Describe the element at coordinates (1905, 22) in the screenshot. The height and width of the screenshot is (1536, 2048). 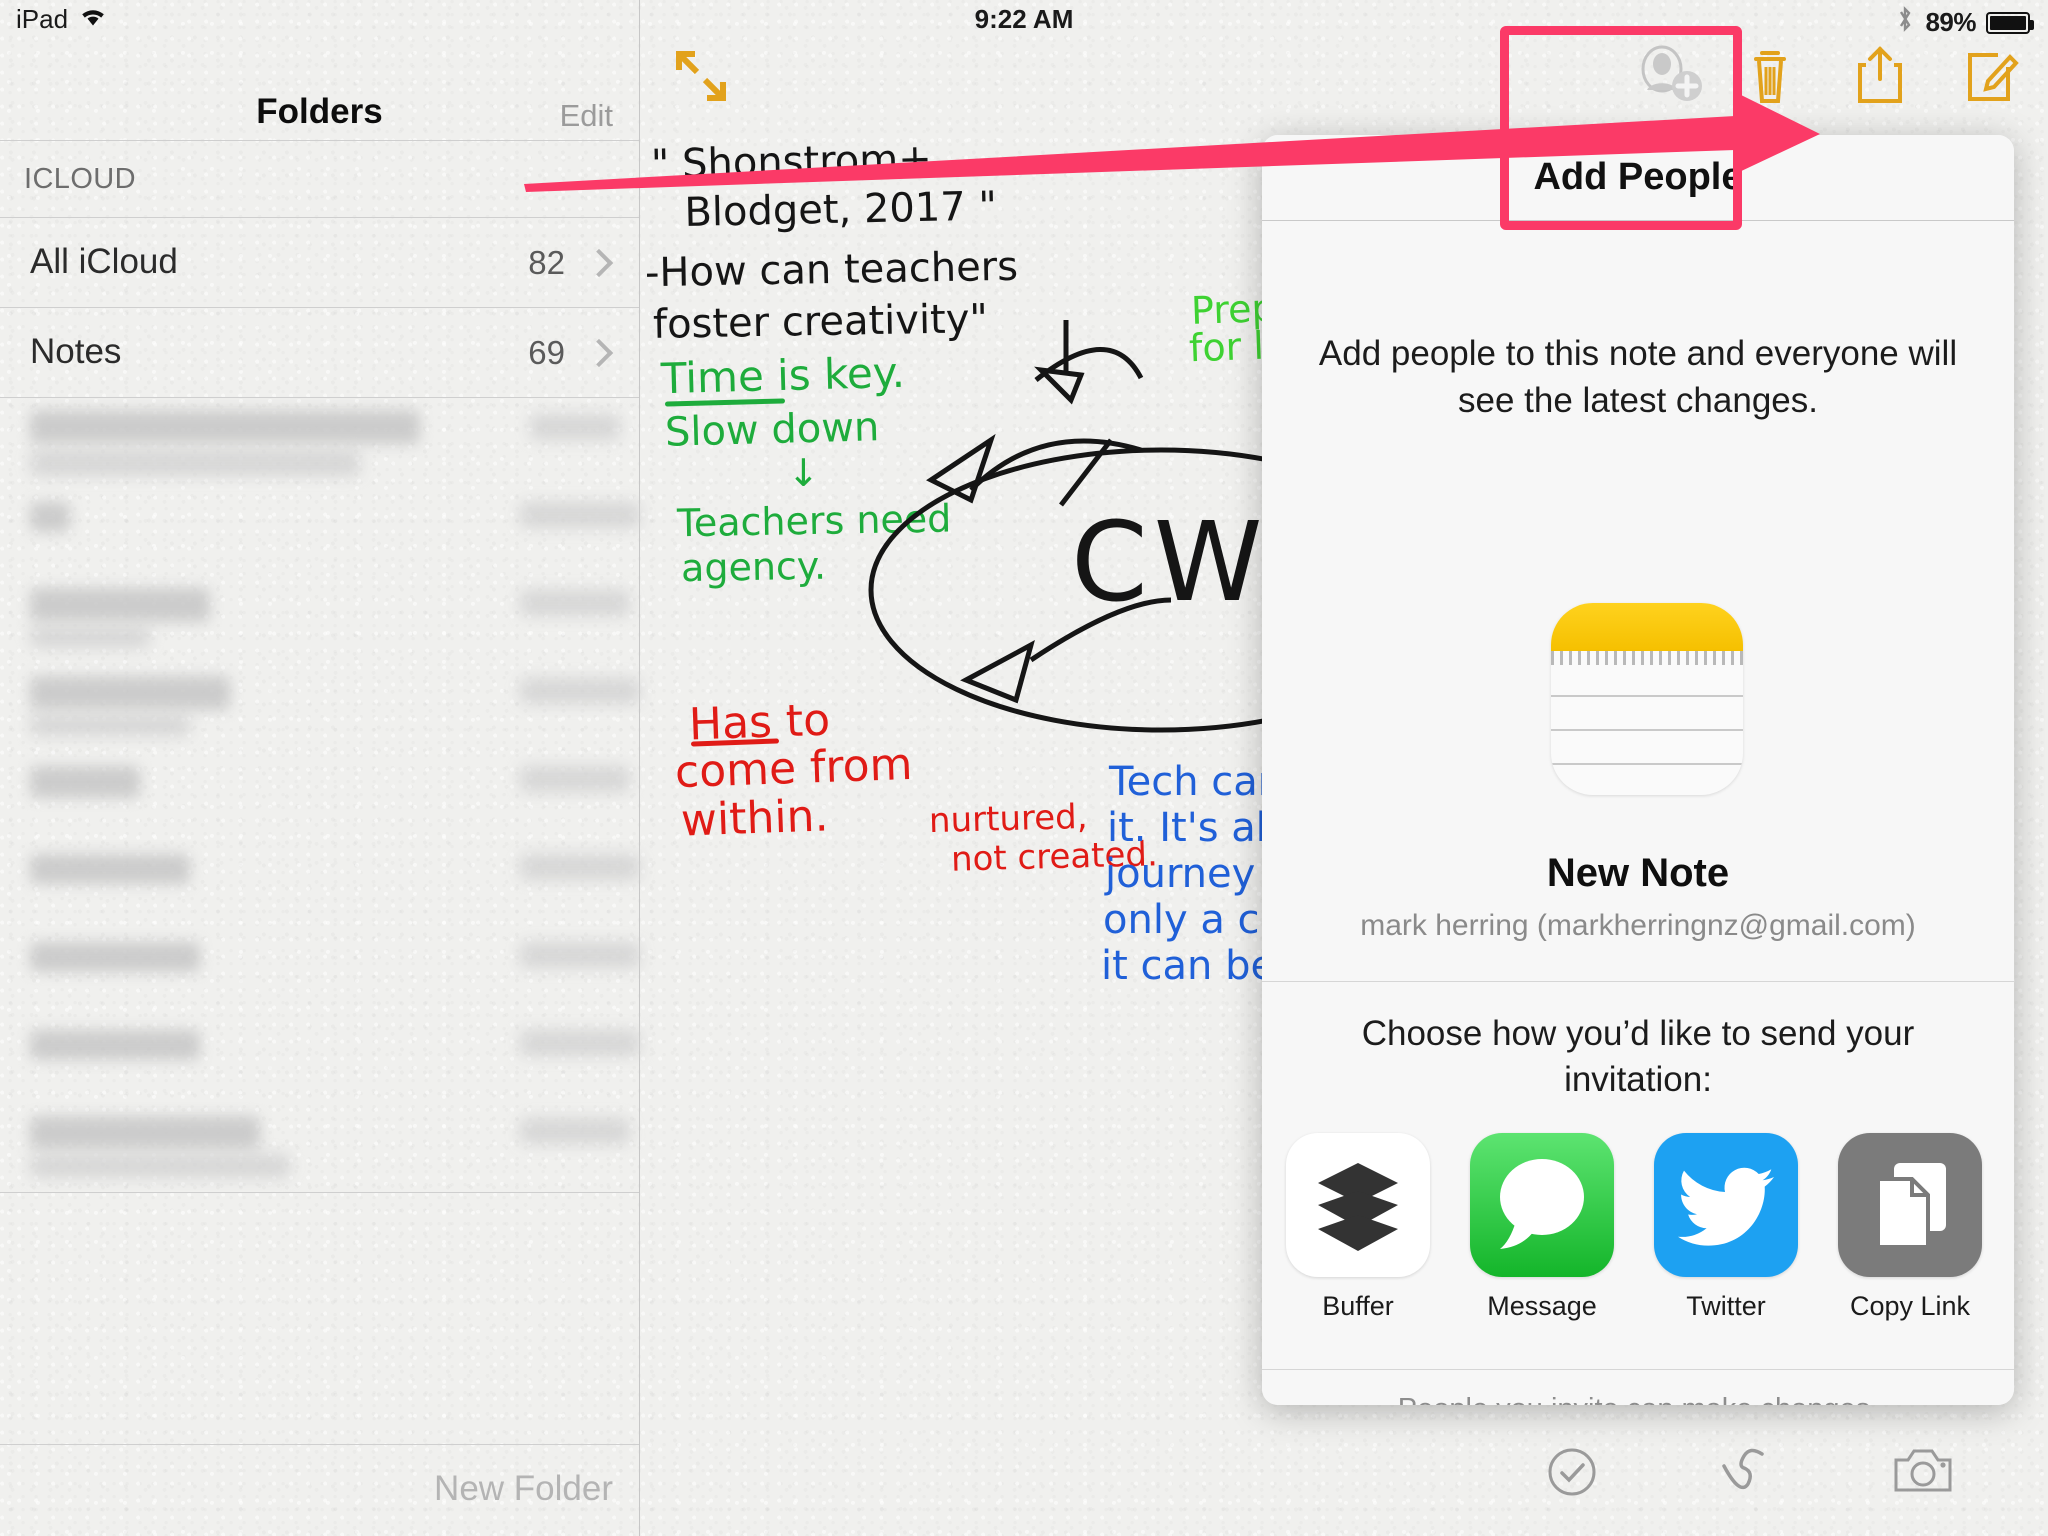
I see `bluetooth-icon` at that location.